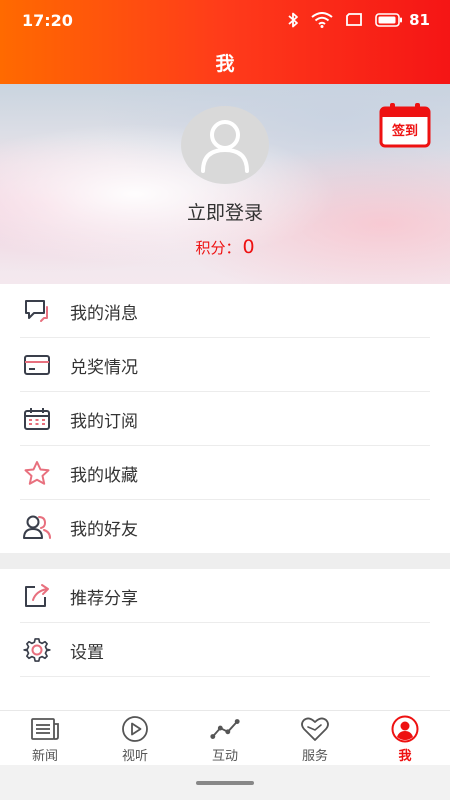  Describe the element at coordinates (225, 211) in the screenshot. I see `login-button: 立即登录` at that location.